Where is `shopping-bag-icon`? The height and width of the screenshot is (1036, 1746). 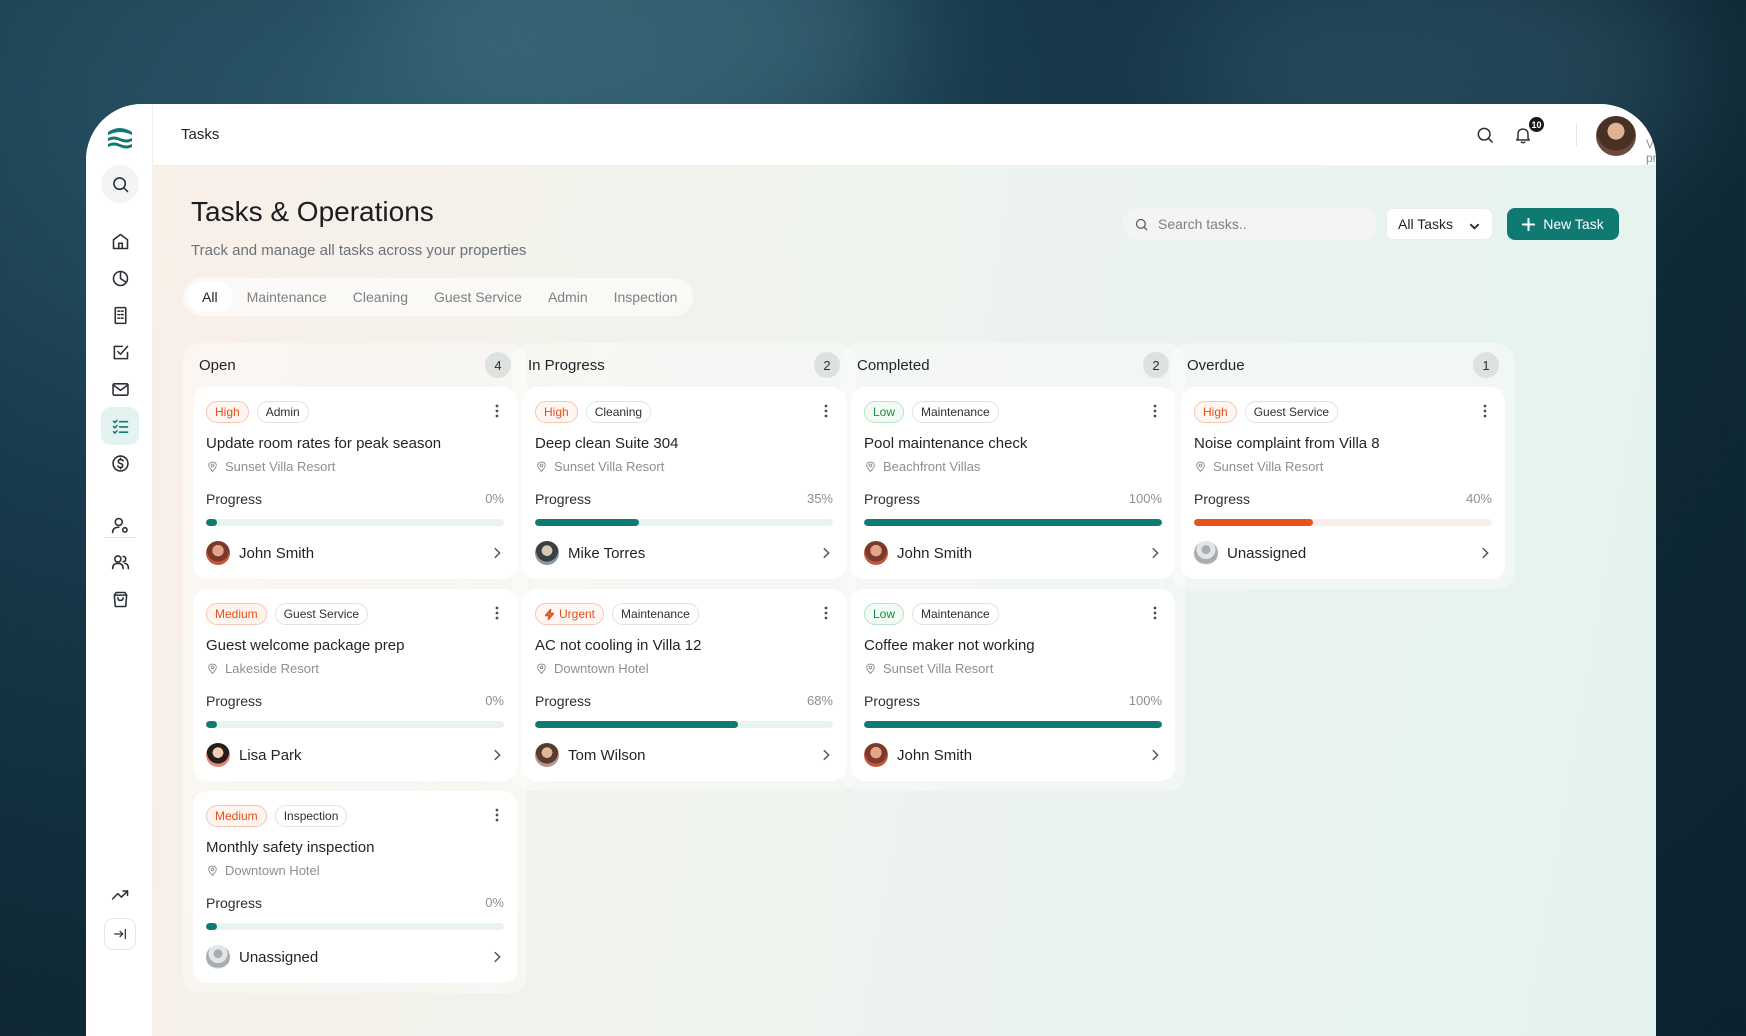
shopping-bag-icon is located at coordinates (120, 599).